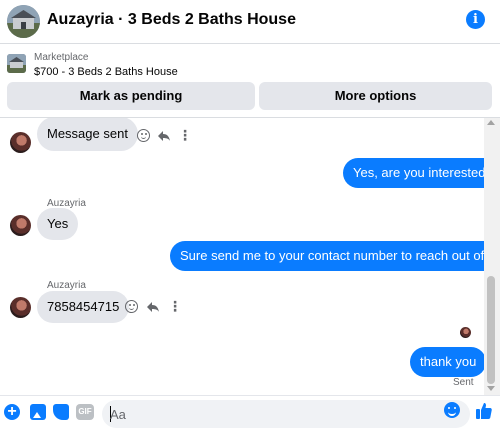  What do you see at coordinates (463, 382) in the screenshot?
I see `message-status: Sent` at bounding box center [463, 382].